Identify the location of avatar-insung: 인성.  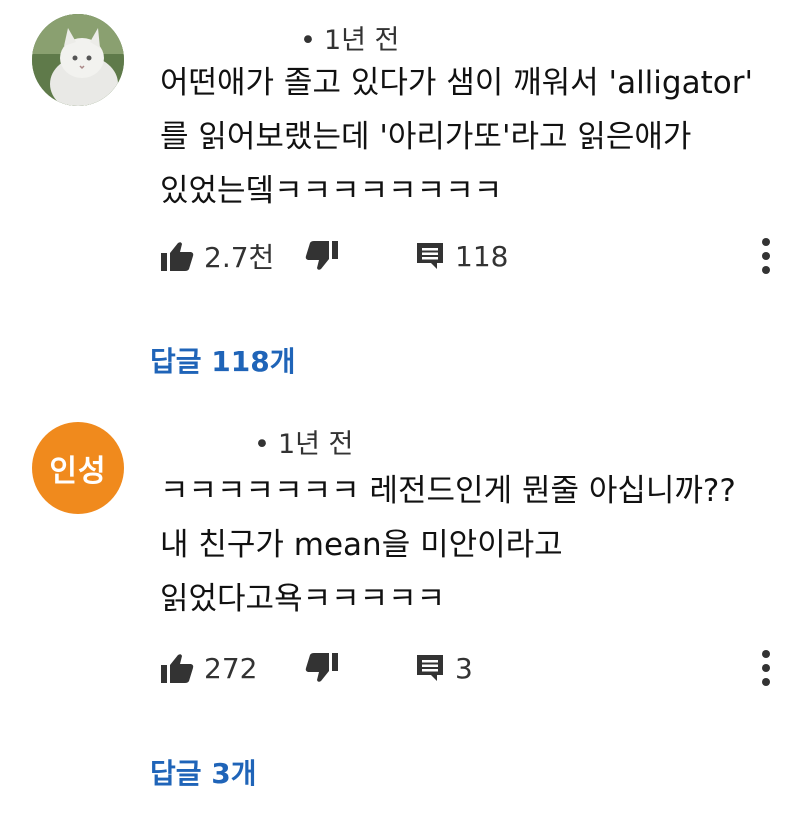
(78, 468).